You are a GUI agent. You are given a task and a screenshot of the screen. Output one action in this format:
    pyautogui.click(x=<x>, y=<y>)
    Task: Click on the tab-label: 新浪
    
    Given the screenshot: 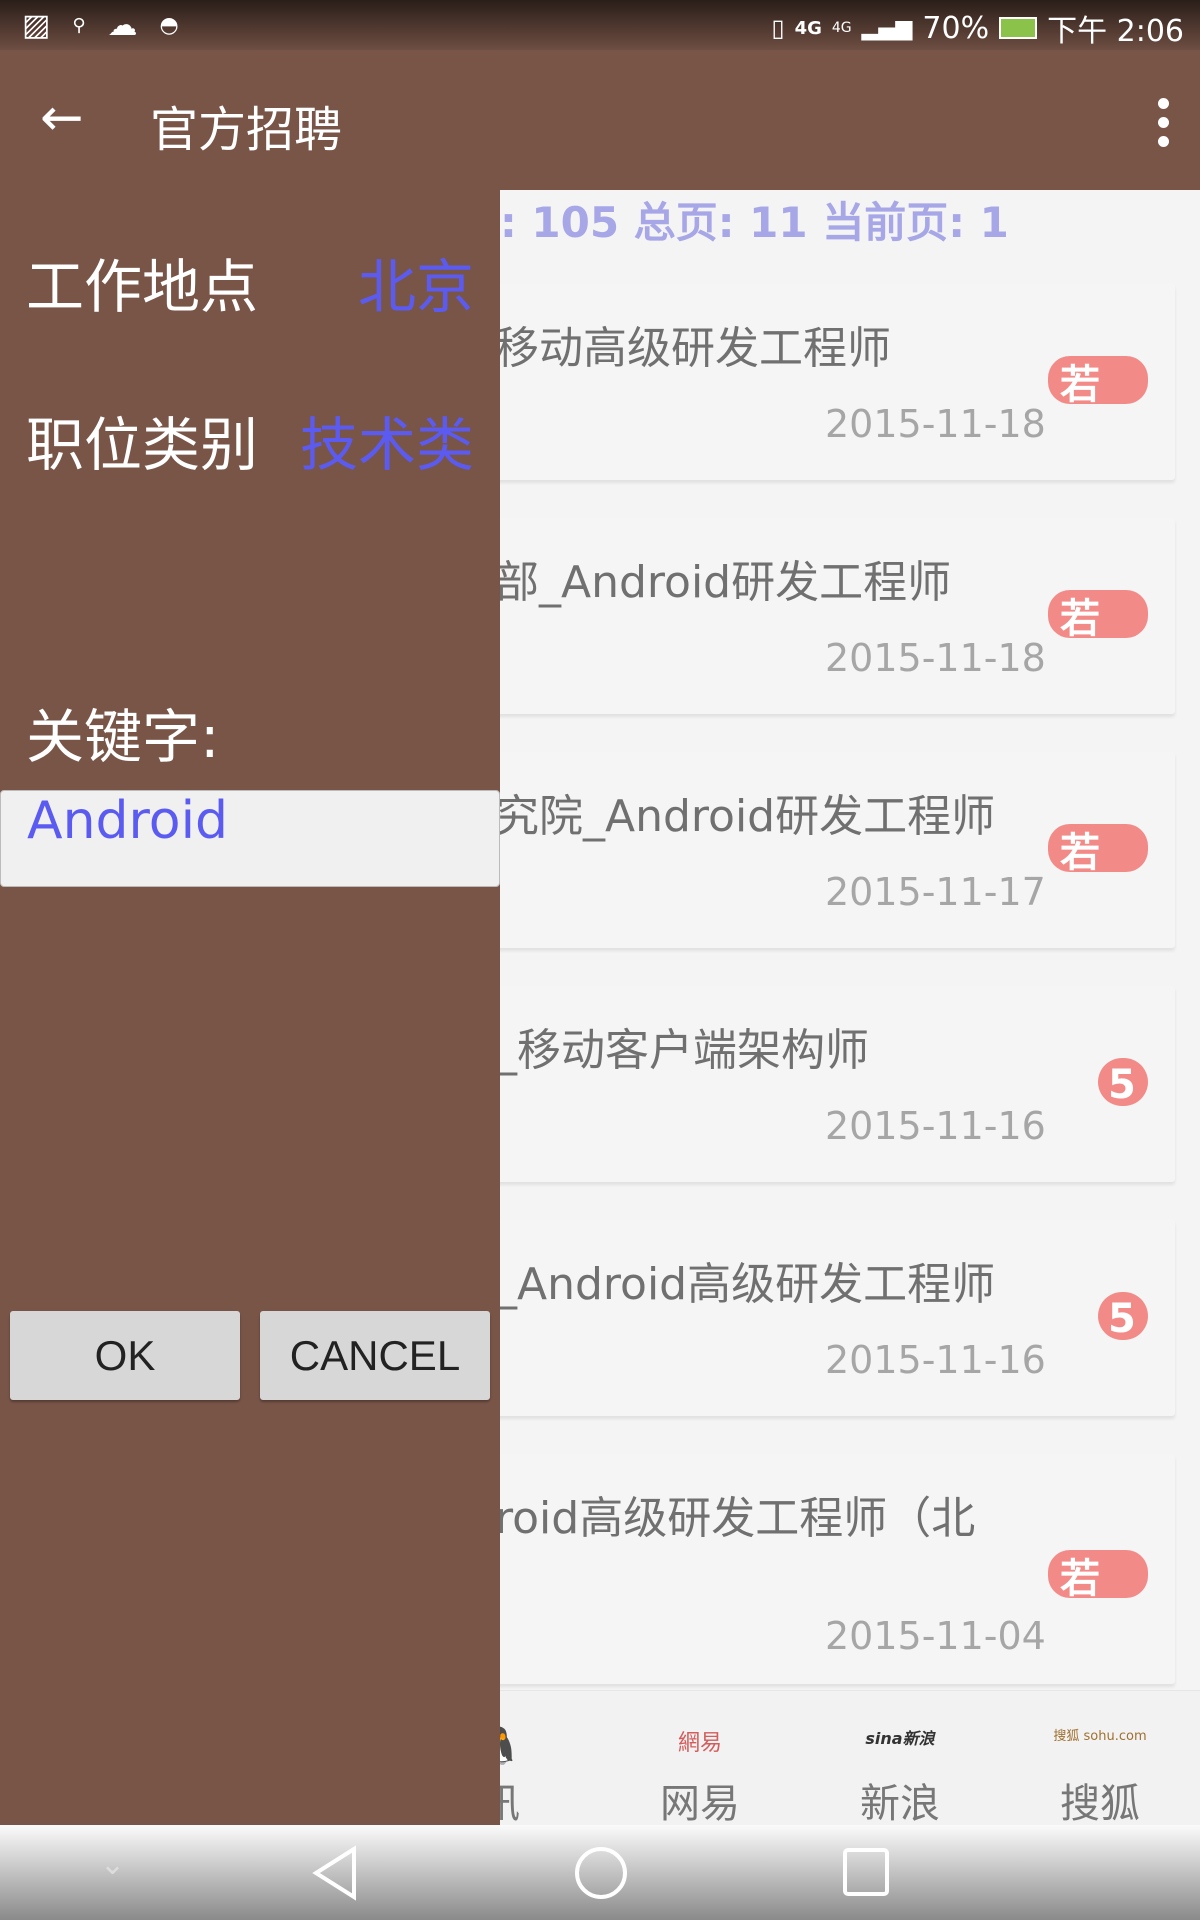 What is the action you would take?
    pyautogui.click(x=900, y=1804)
    